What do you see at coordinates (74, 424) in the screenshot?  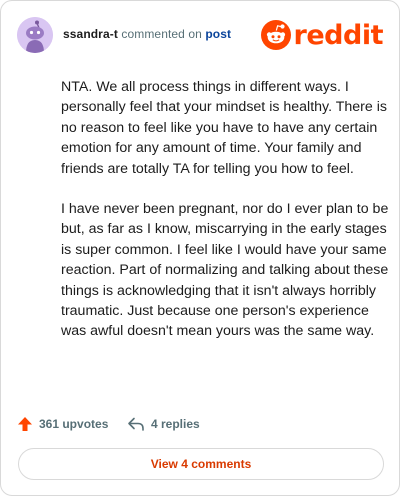 I see `upvote-count: 361 upvotes` at bounding box center [74, 424].